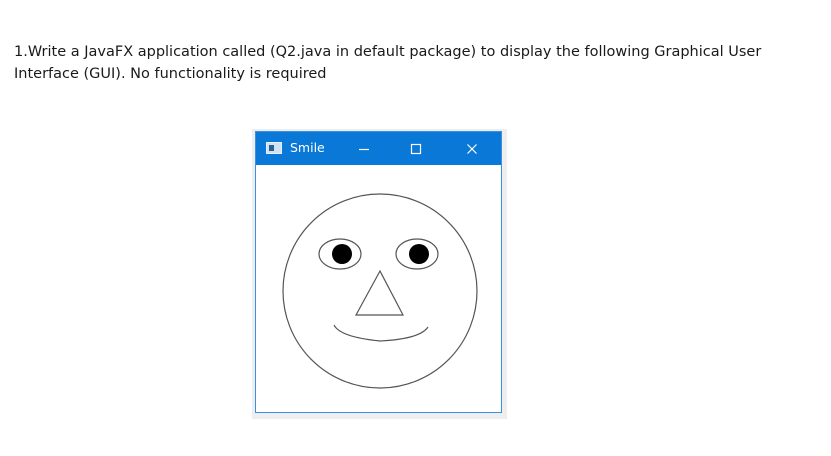  What do you see at coordinates (274, 148) in the screenshot?
I see `window-app-icon` at bounding box center [274, 148].